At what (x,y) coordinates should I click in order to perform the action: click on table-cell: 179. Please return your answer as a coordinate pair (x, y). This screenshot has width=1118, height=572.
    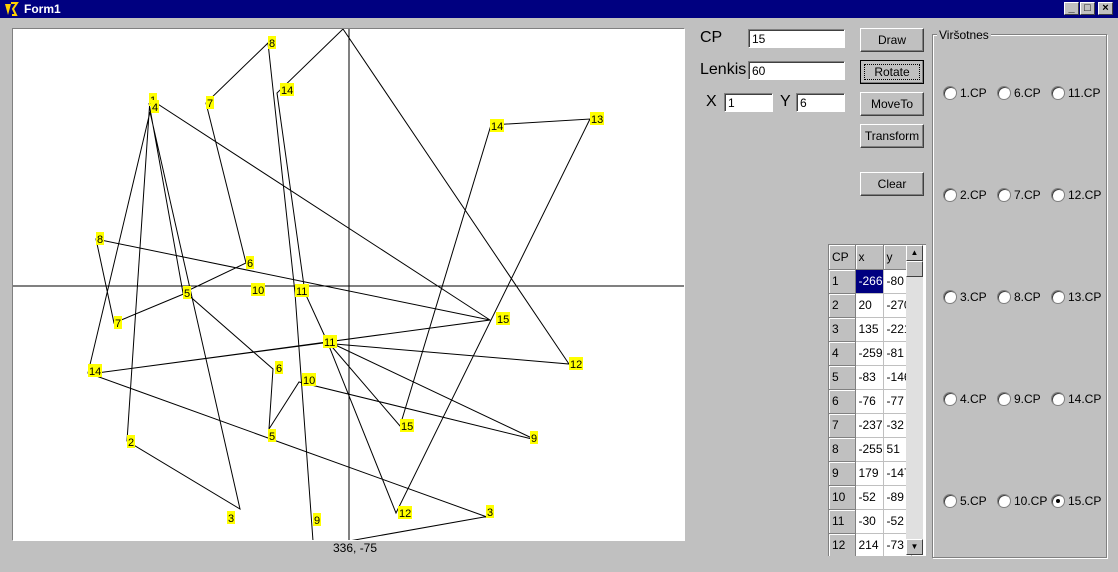
    Looking at the image, I should click on (869, 473).